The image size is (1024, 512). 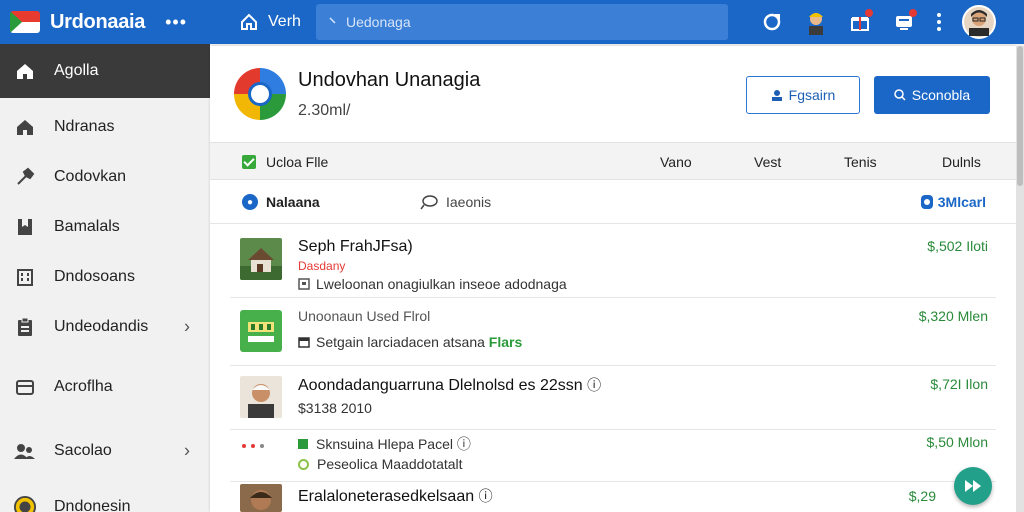 I want to click on sidebar-item-bamalals: Bamalals, so click(x=105, y=227).